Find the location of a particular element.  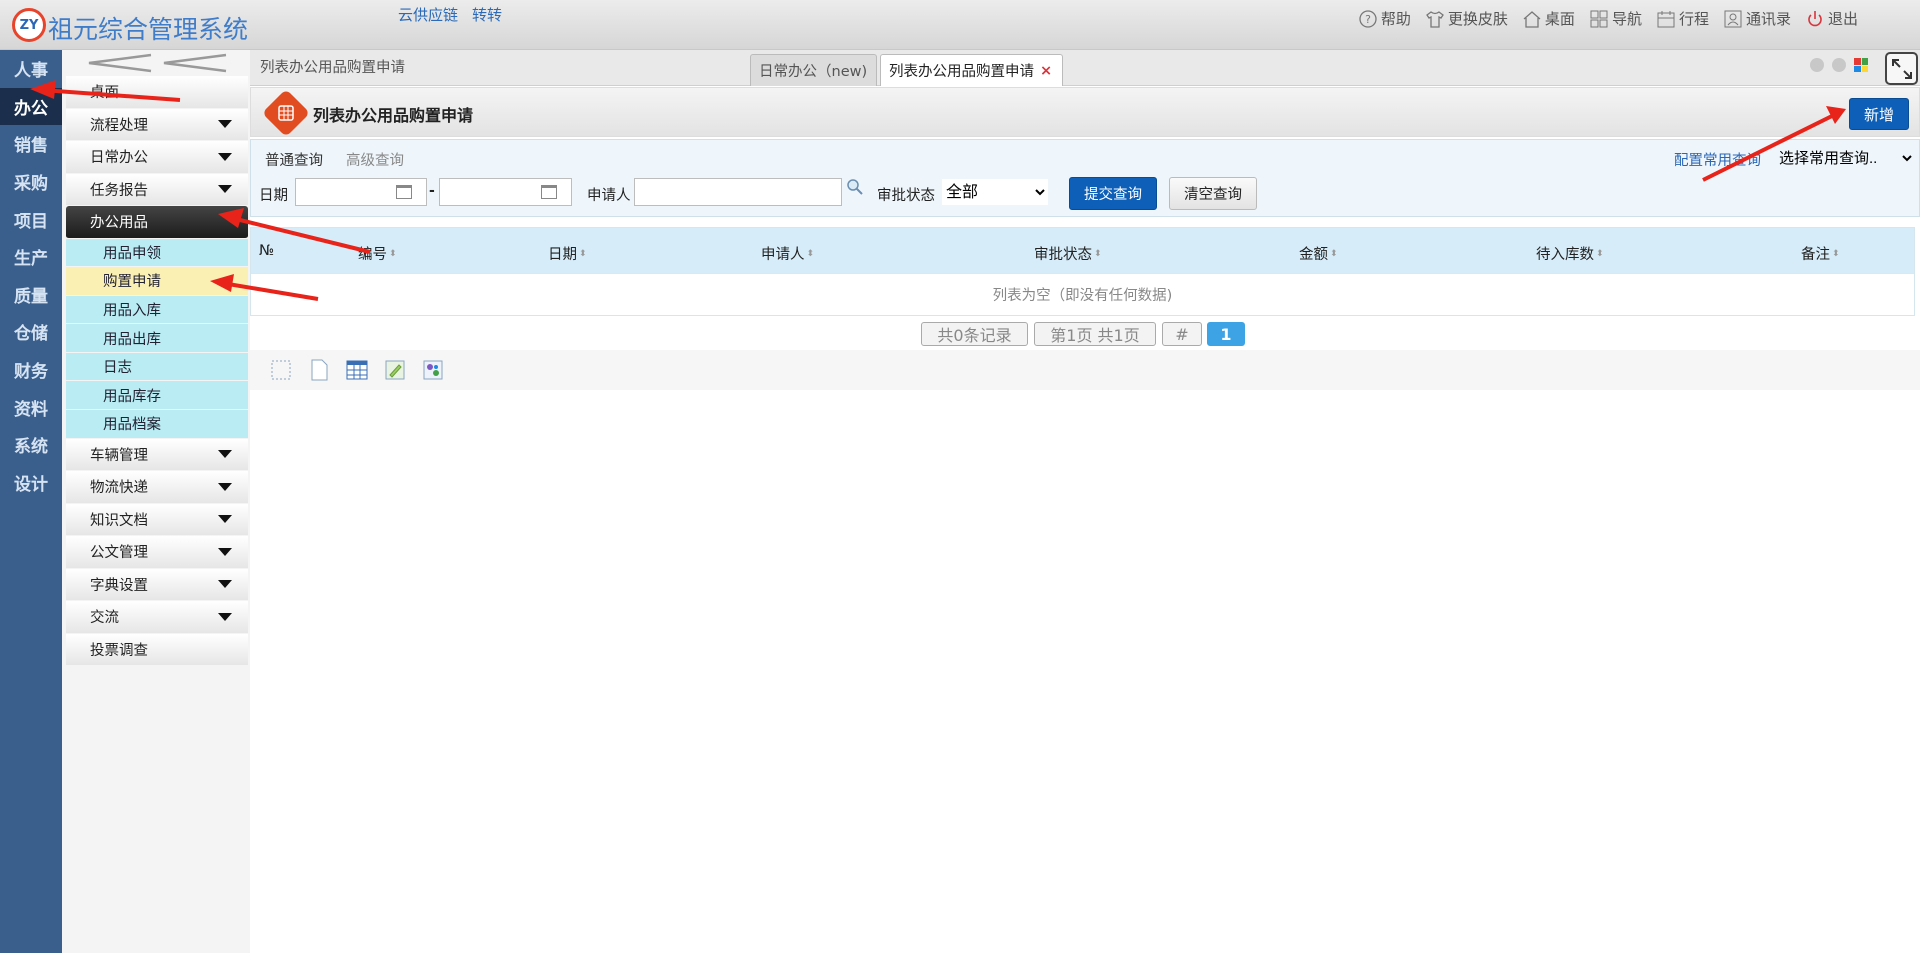

color-grid-icon is located at coordinates (1861, 65).